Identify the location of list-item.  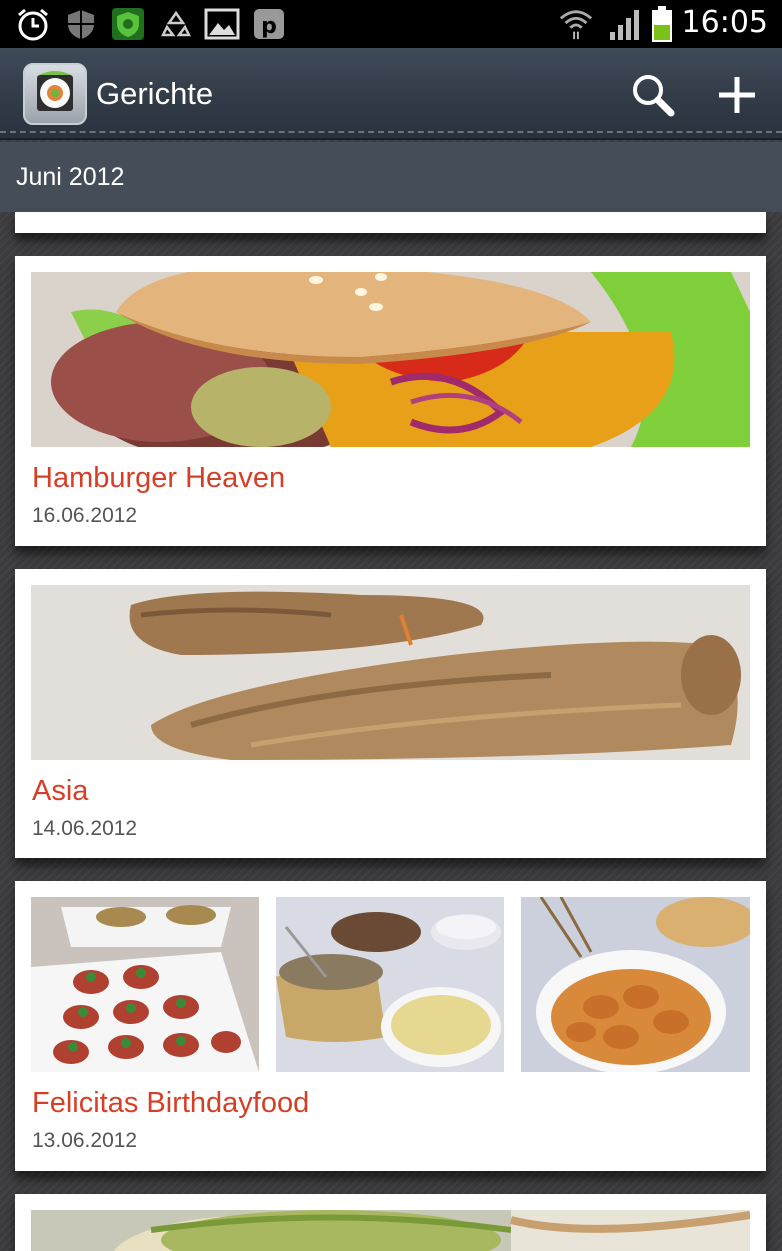
(390, 222).